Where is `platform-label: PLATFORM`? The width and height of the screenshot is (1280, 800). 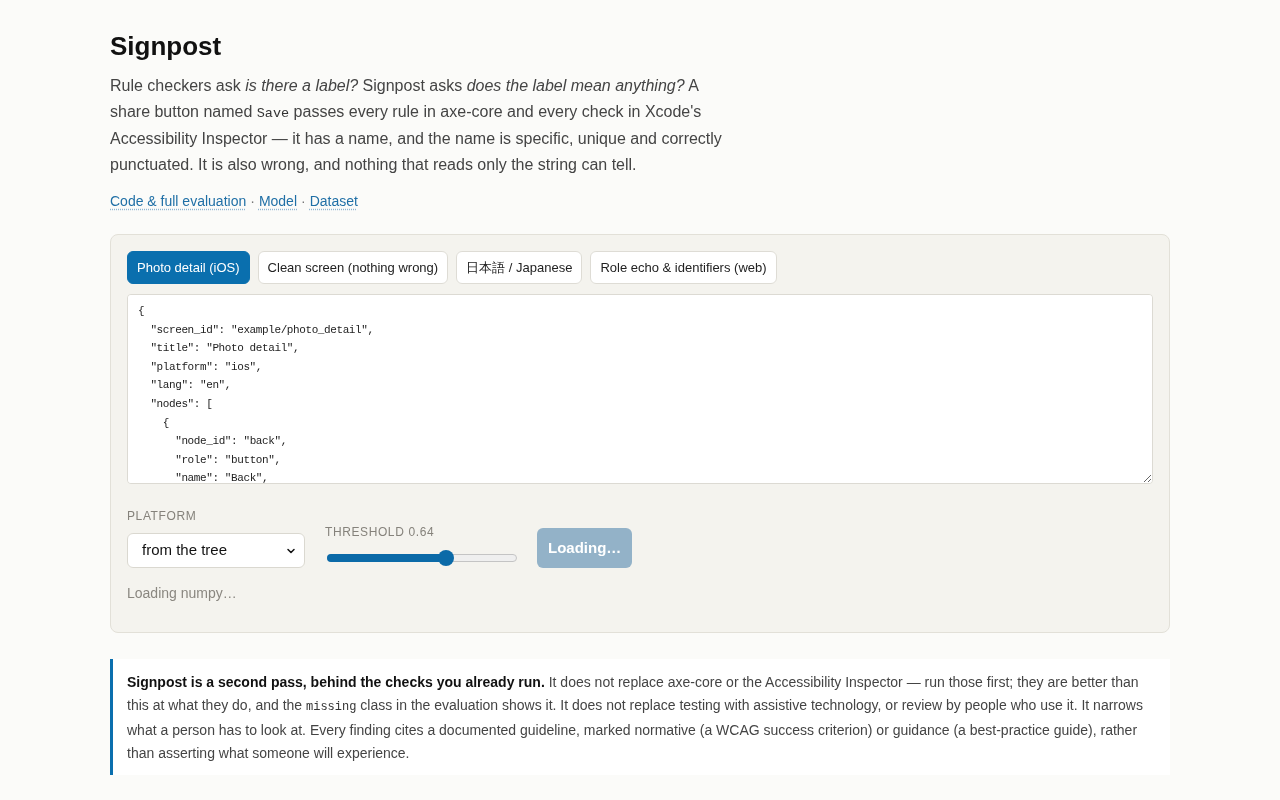 platform-label: PLATFORM is located at coordinates (162, 516).